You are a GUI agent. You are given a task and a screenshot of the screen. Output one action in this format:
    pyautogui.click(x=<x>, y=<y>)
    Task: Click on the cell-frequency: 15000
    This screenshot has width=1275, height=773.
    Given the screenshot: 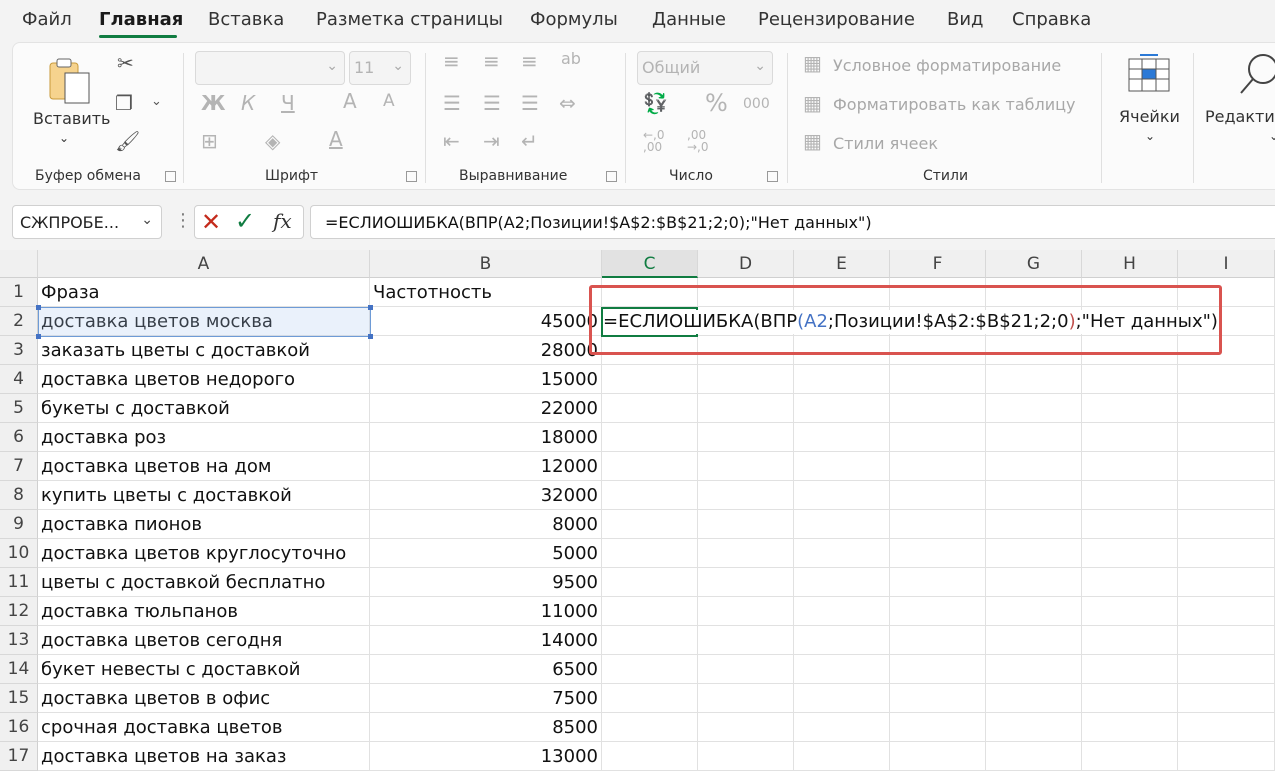 What is the action you would take?
    pyautogui.click(x=486, y=379)
    